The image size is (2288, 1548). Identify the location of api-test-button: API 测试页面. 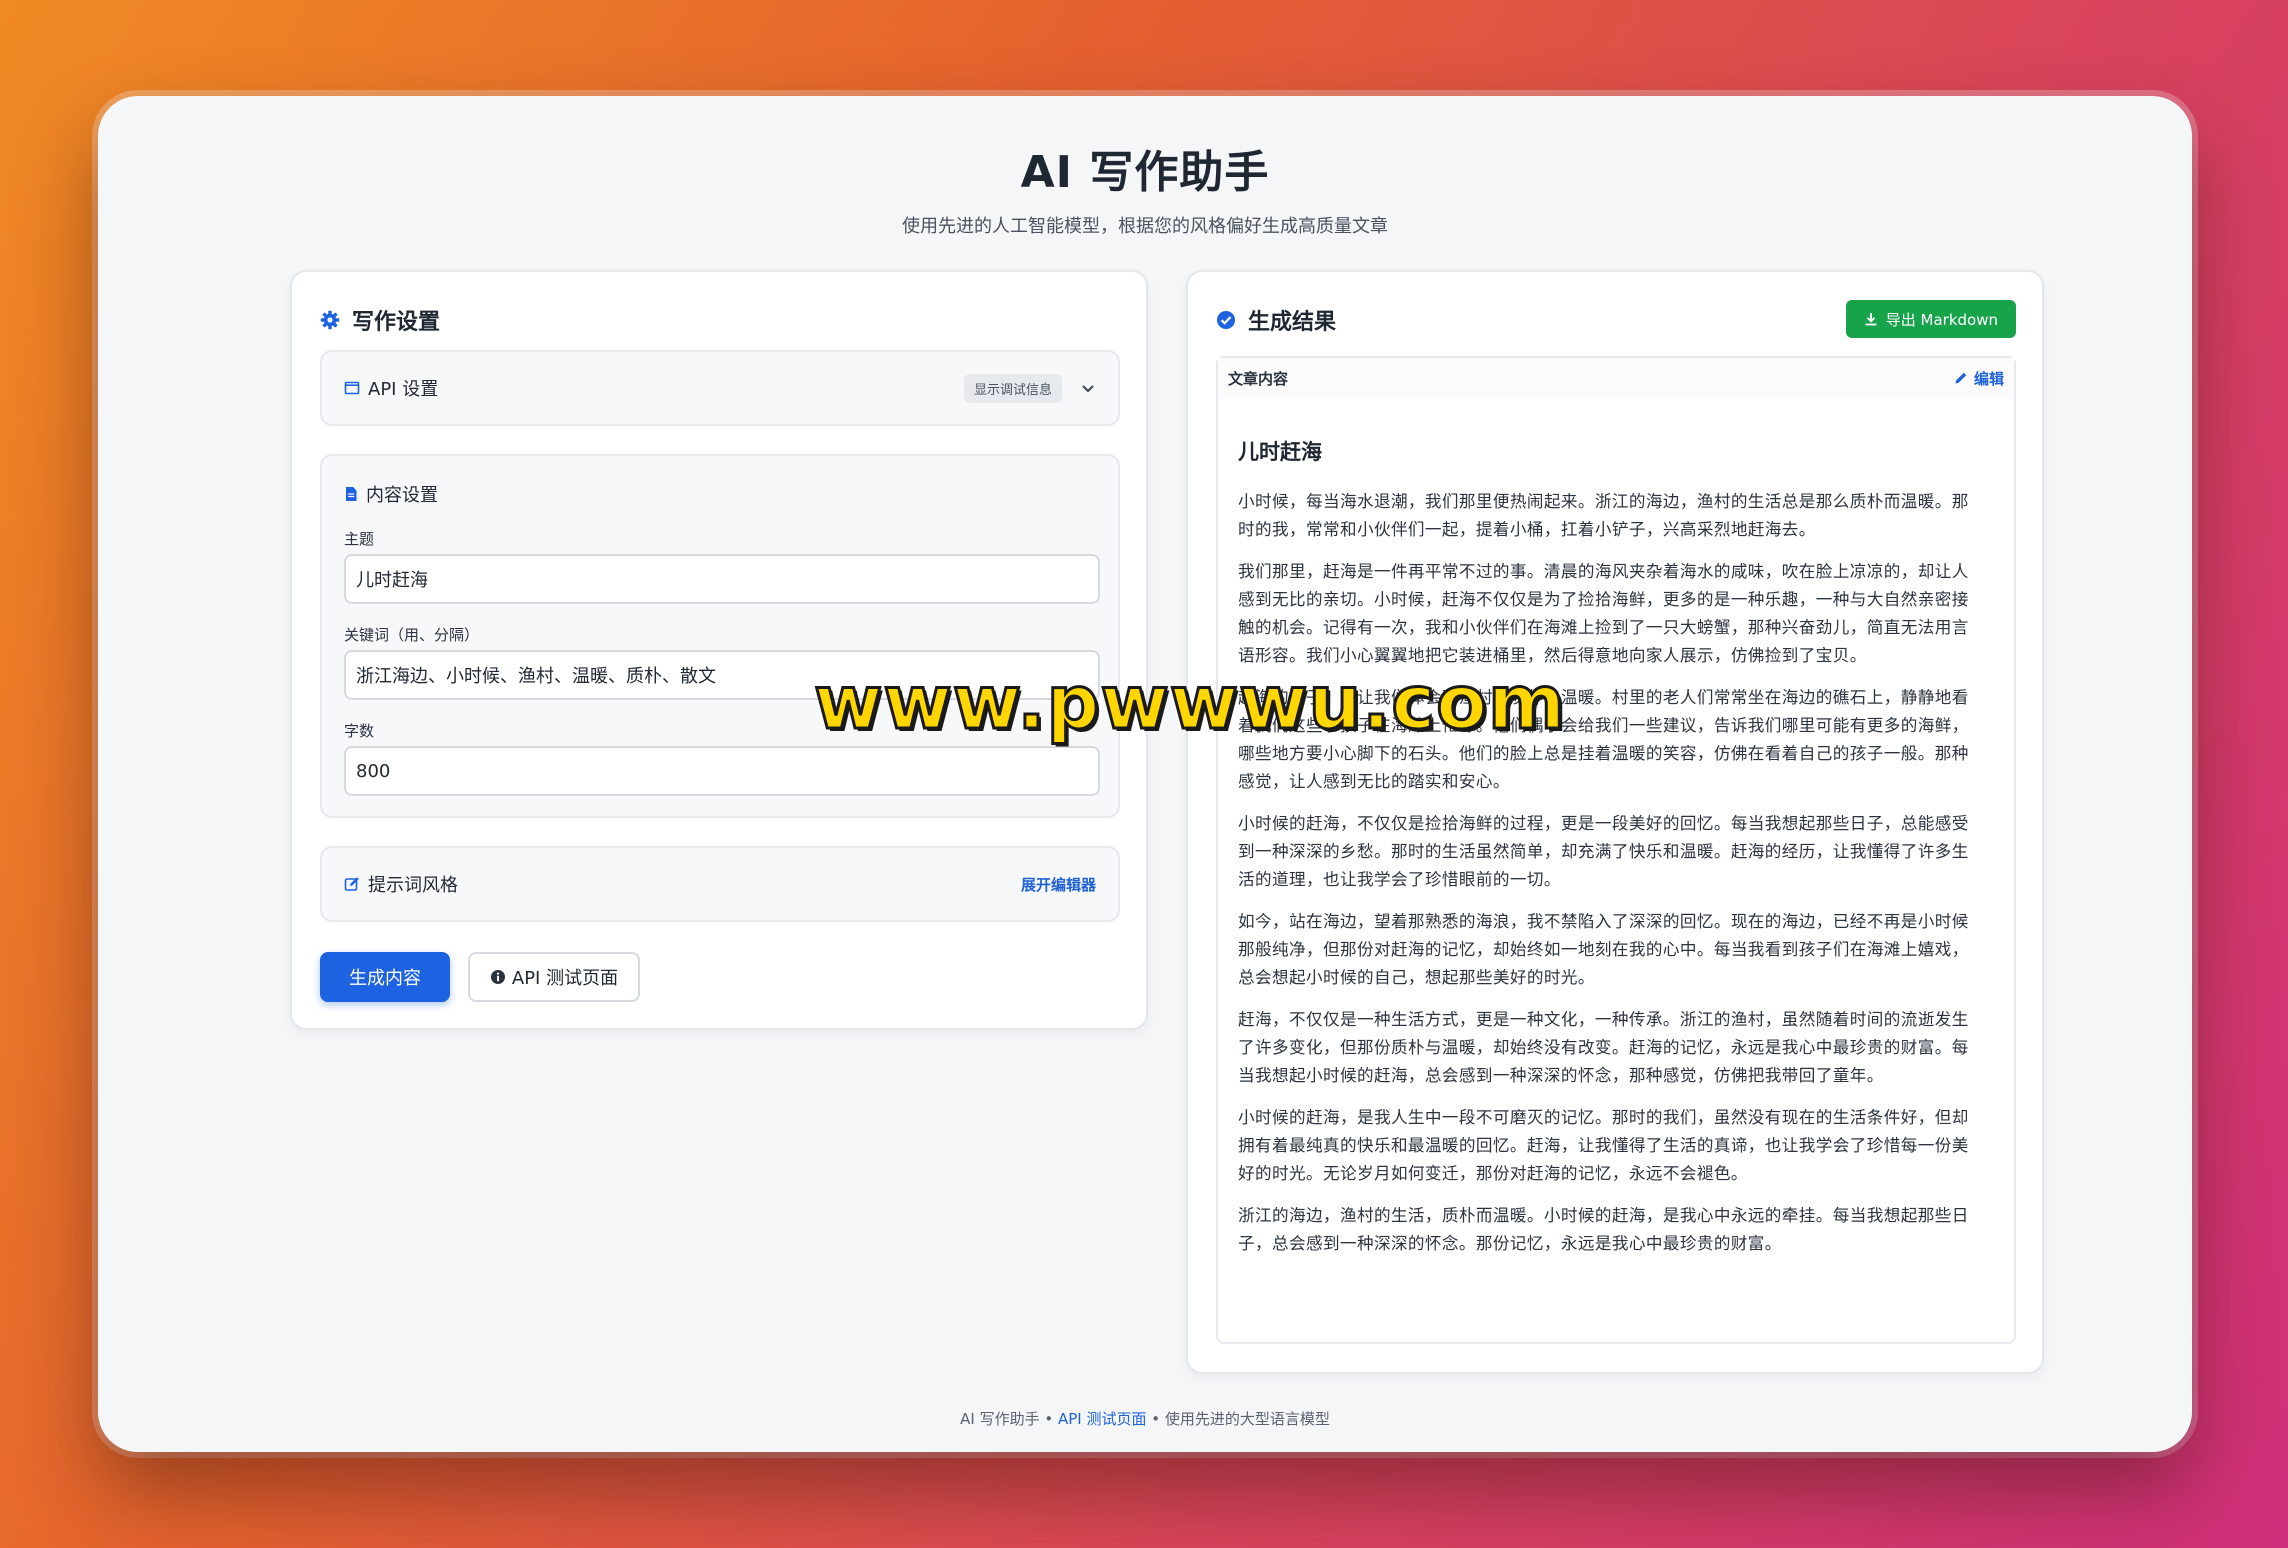
(554, 977).